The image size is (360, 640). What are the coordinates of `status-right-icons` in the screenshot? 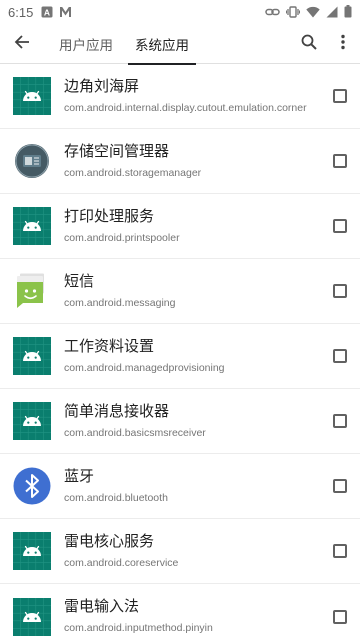 It's located at (308, 12).